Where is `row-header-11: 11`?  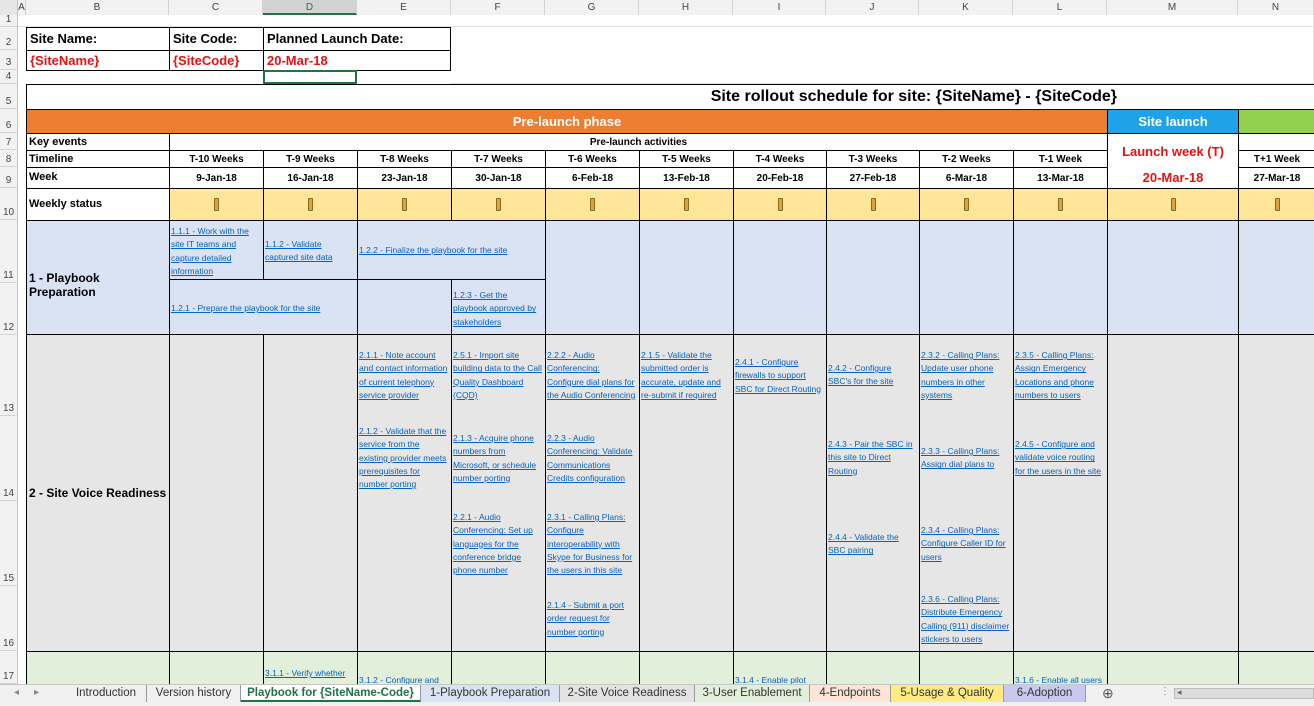 row-header-11: 11 is located at coordinates (9, 251).